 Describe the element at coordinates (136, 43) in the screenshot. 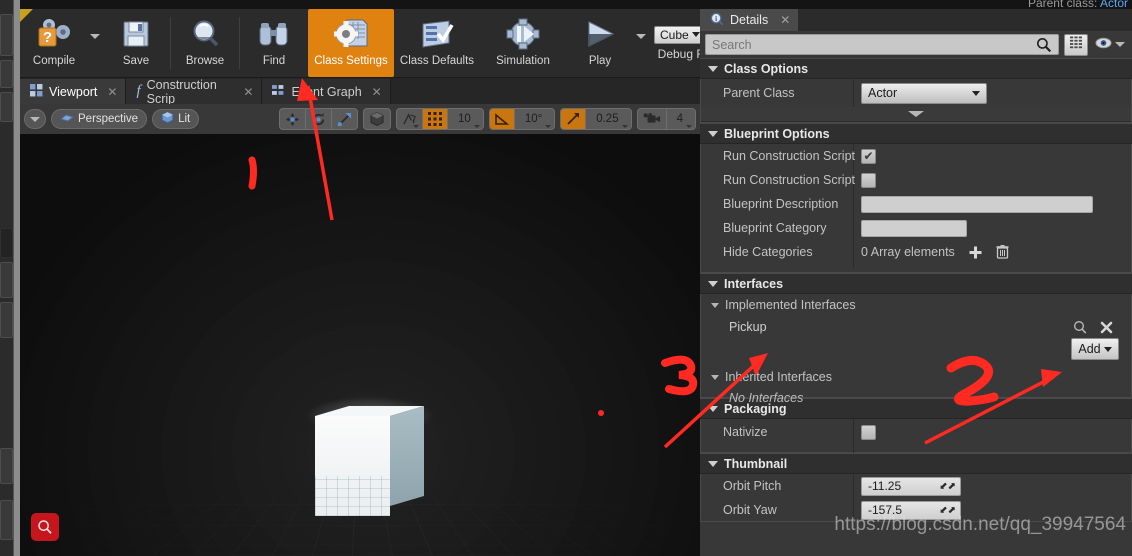

I see `save-button: Save` at that location.